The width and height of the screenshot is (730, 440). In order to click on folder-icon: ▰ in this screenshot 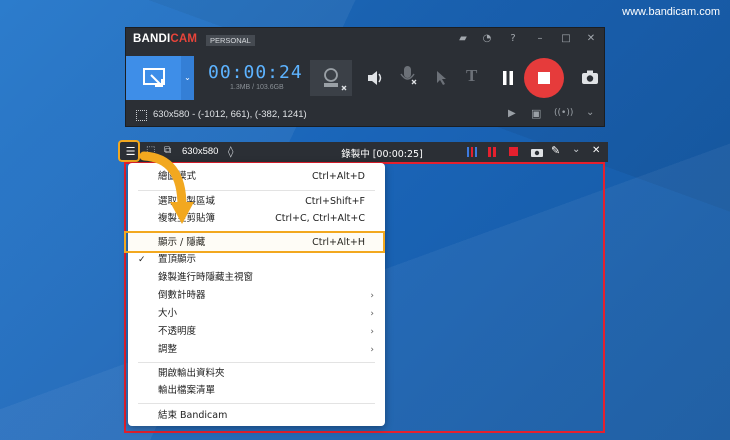, I will do `click(463, 39)`.